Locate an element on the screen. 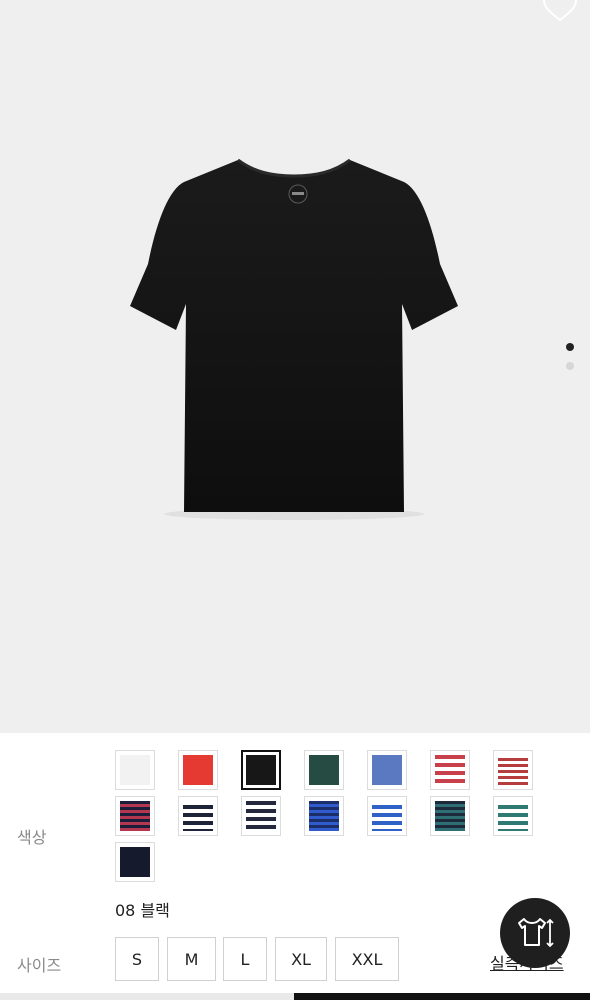 This screenshot has width=590, height=1000. heart-icon is located at coordinates (560, 11).